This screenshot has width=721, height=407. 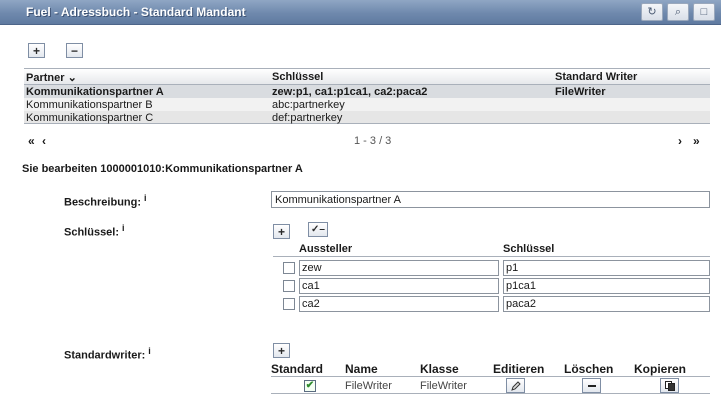 I want to click on window-title: Fuel - Adressbuch - Standard Mandant, so click(x=136, y=12).